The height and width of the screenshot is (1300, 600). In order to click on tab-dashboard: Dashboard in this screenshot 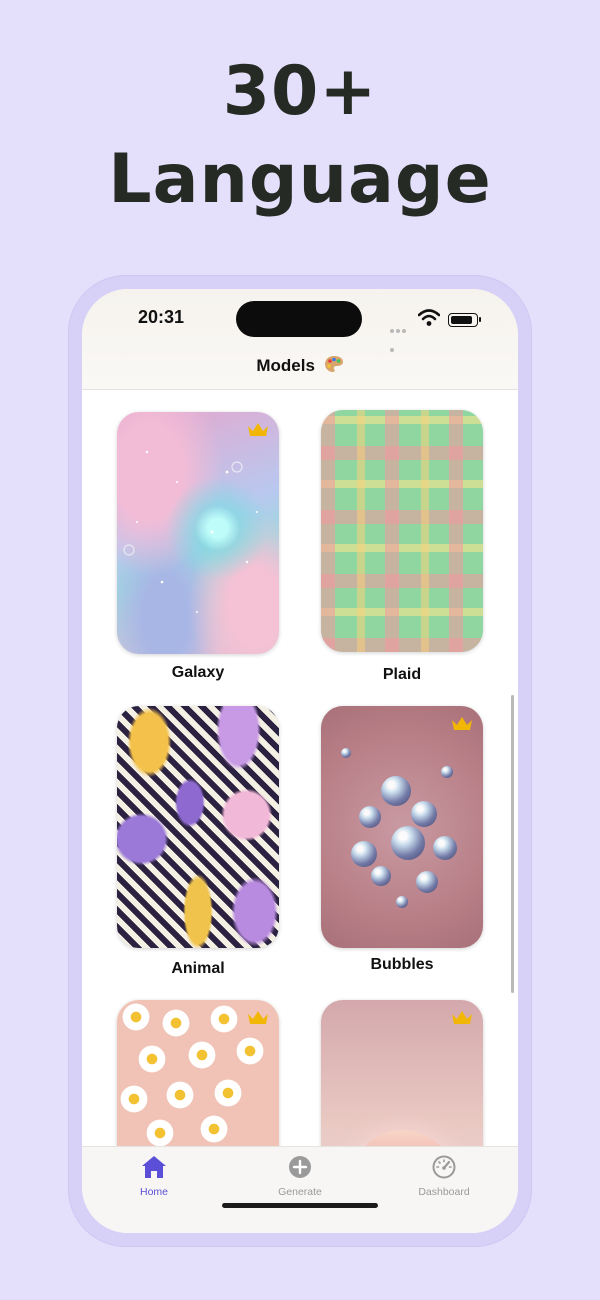, I will do `click(444, 1176)`.